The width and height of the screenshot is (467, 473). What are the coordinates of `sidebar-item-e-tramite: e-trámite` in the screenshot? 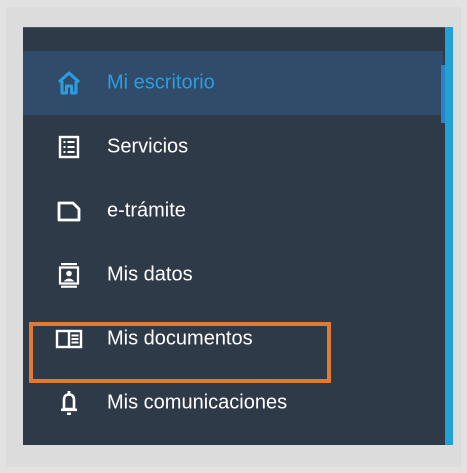 It's located at (233, 211).